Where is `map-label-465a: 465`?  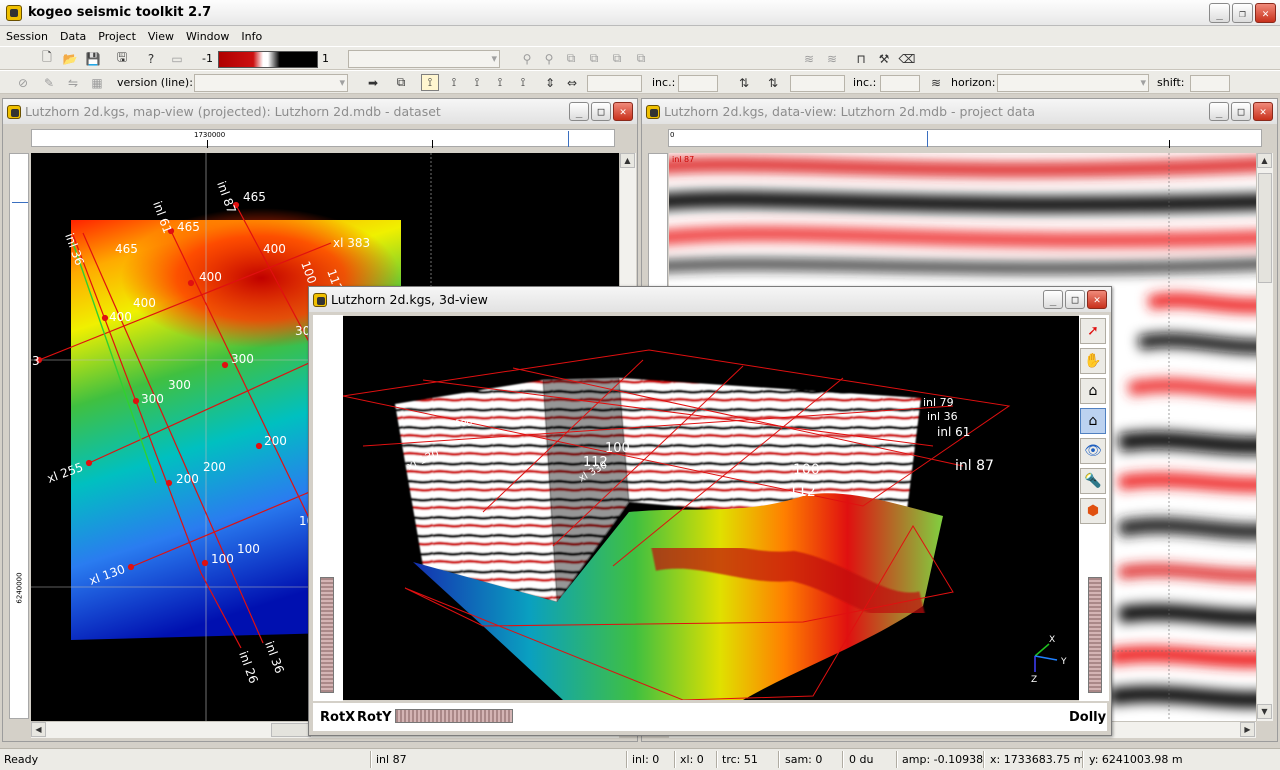
map-label-465a: 465 is located at coordinates (254, 197).